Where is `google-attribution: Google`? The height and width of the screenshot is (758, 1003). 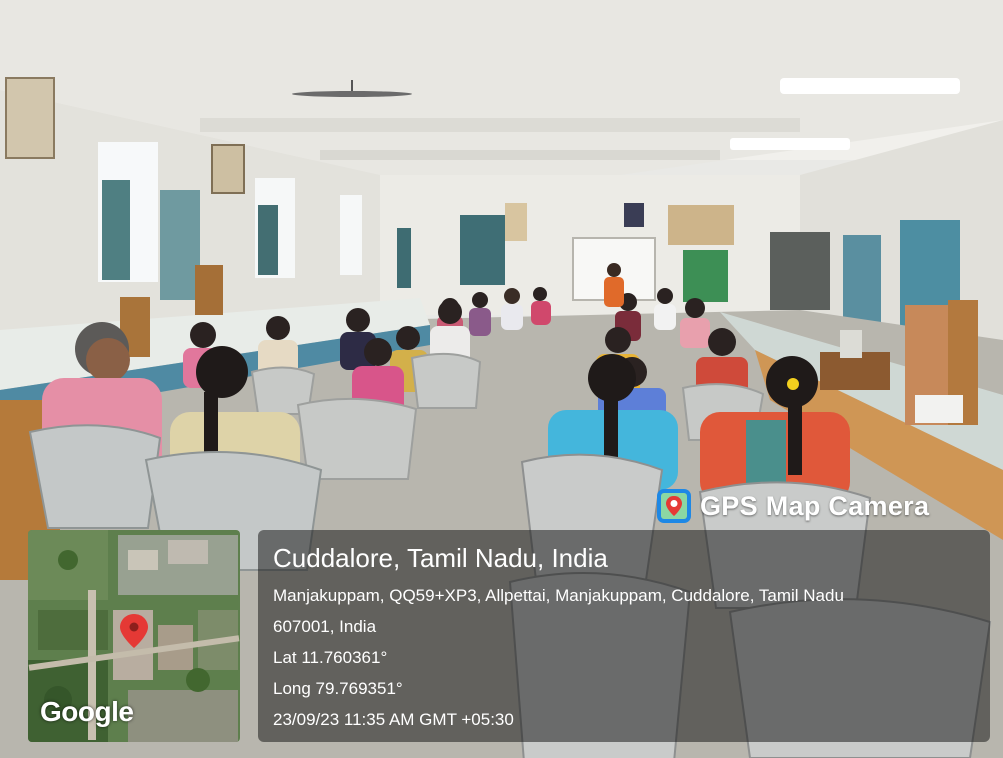
google-attribution: Google is located at coordinates (87, 711).